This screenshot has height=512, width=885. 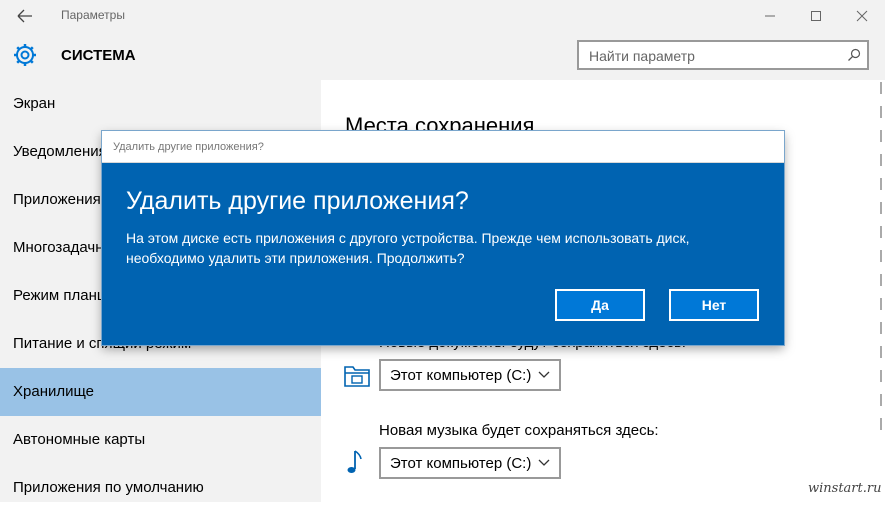 I want to click on back-arrow-icon, so click(x=25, y=16).